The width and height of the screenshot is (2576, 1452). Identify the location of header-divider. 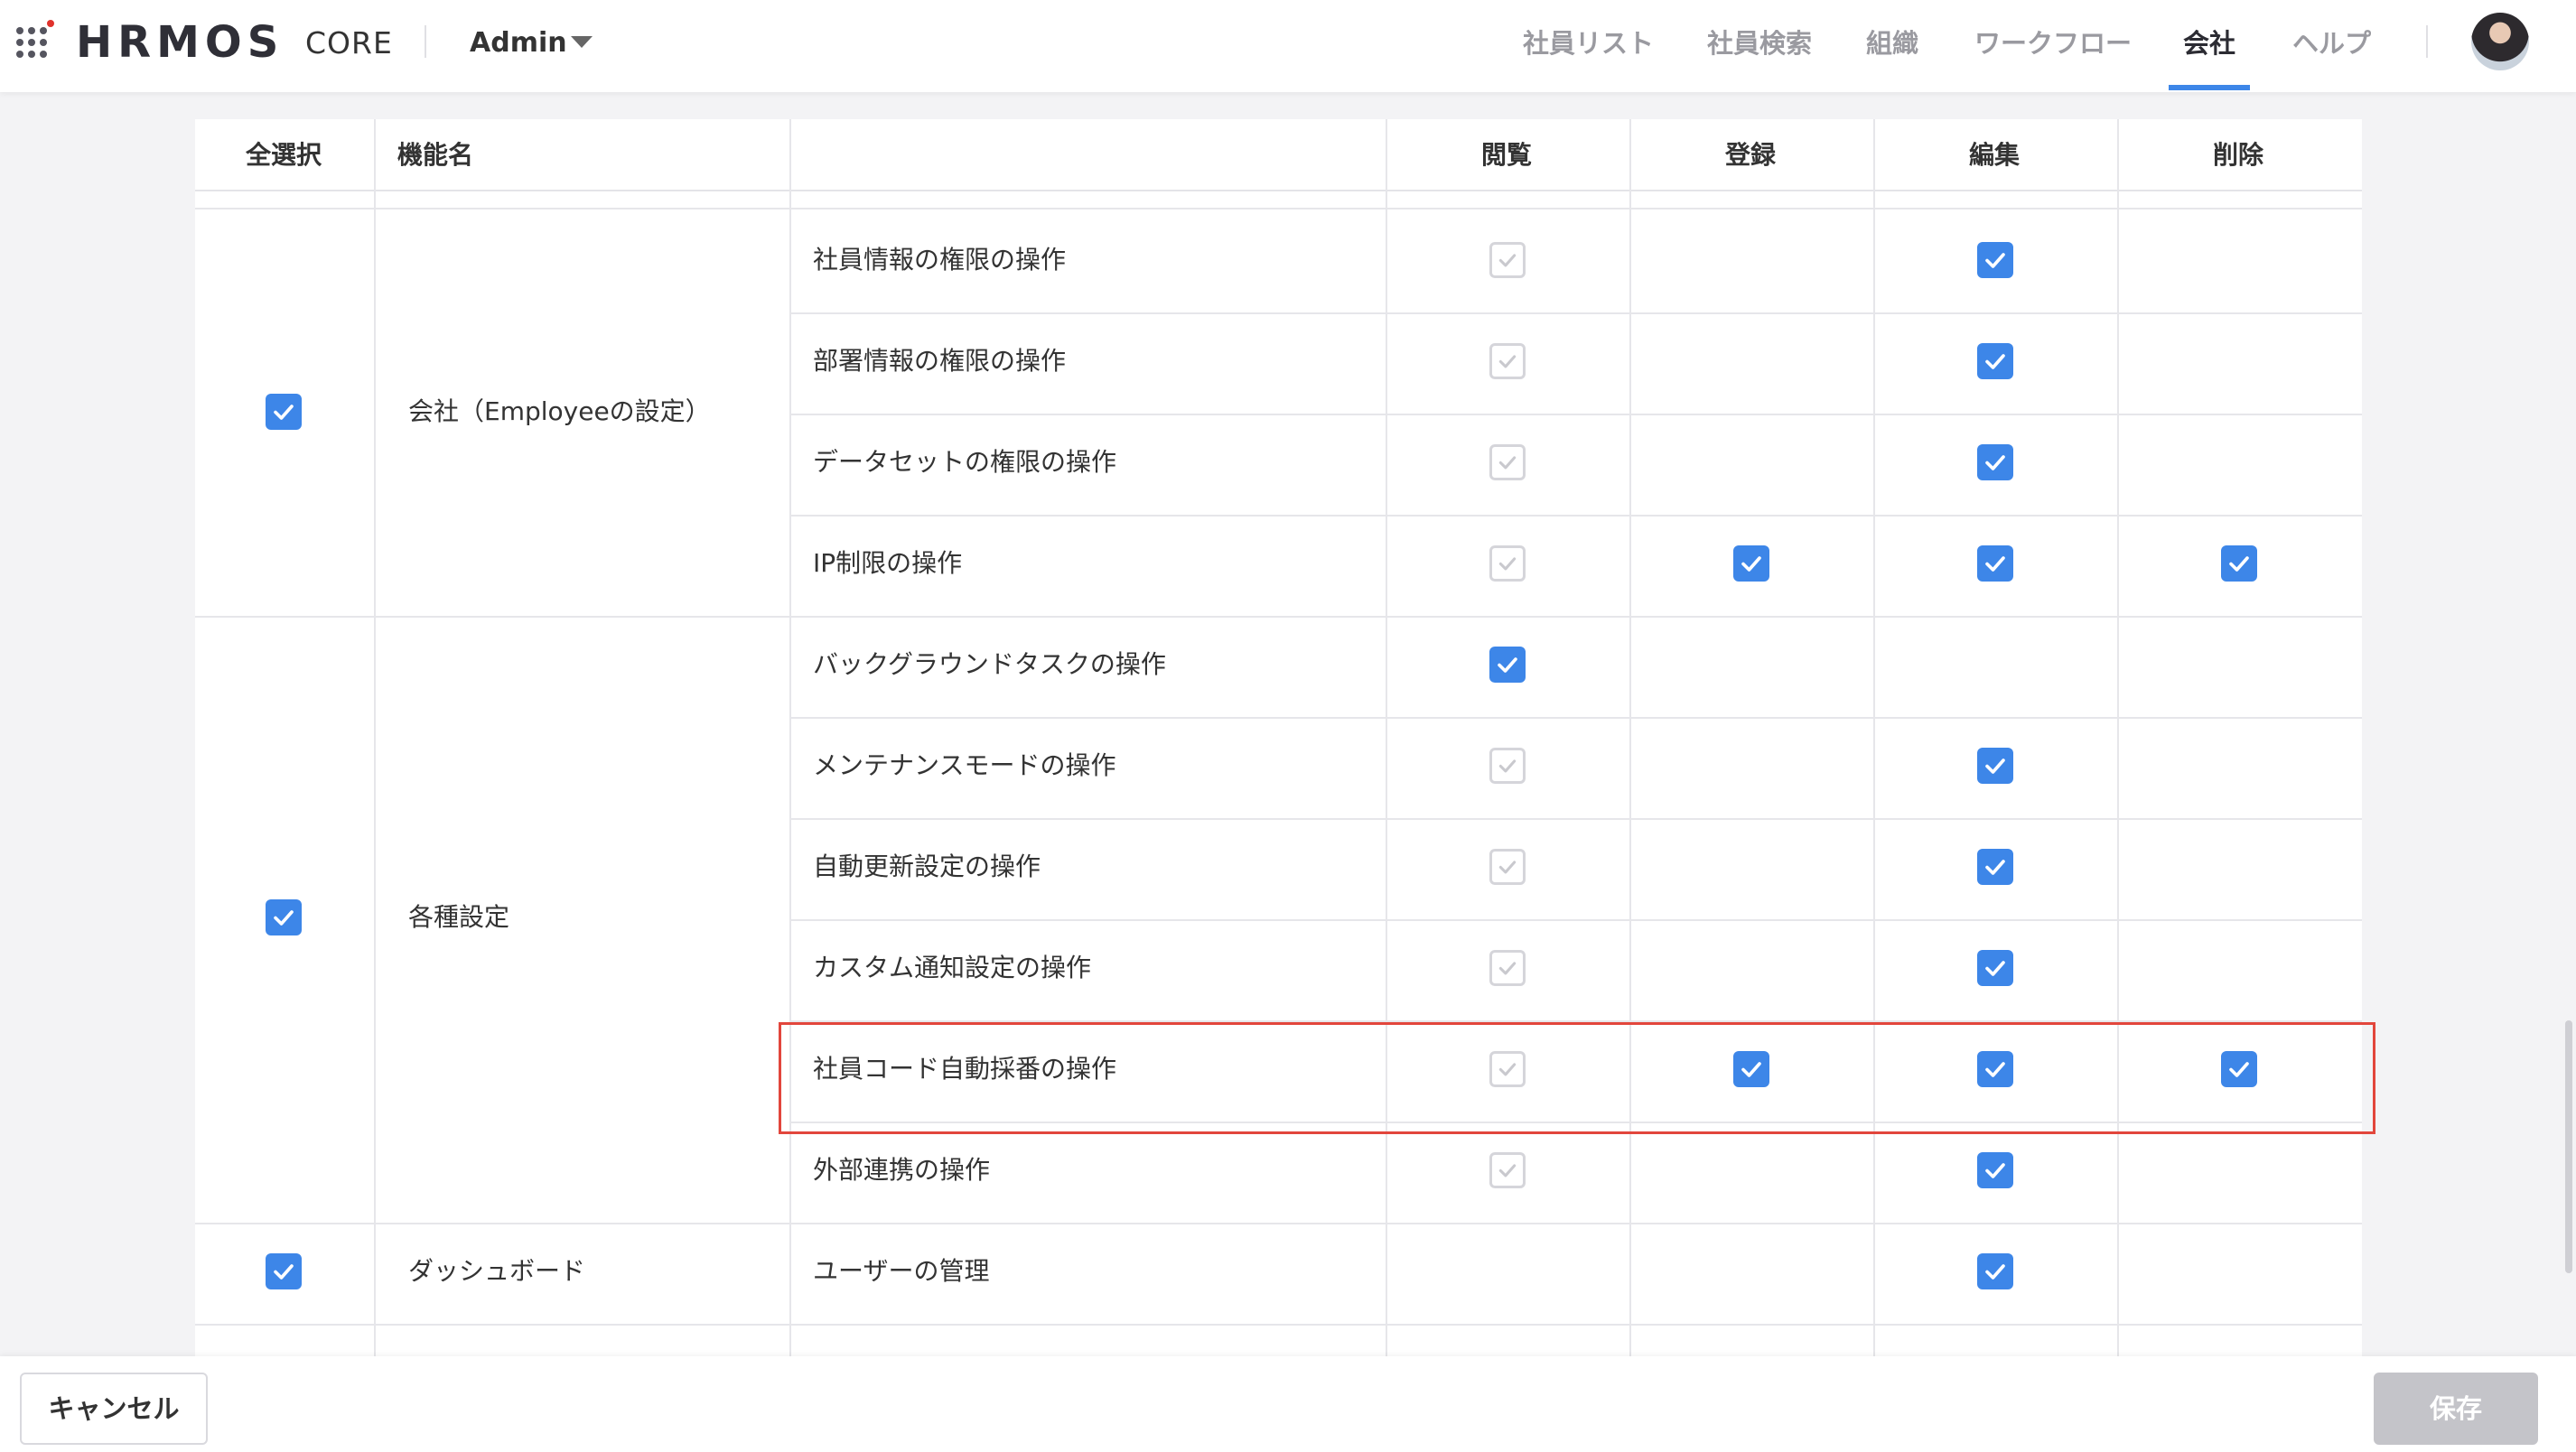
(425, 42).